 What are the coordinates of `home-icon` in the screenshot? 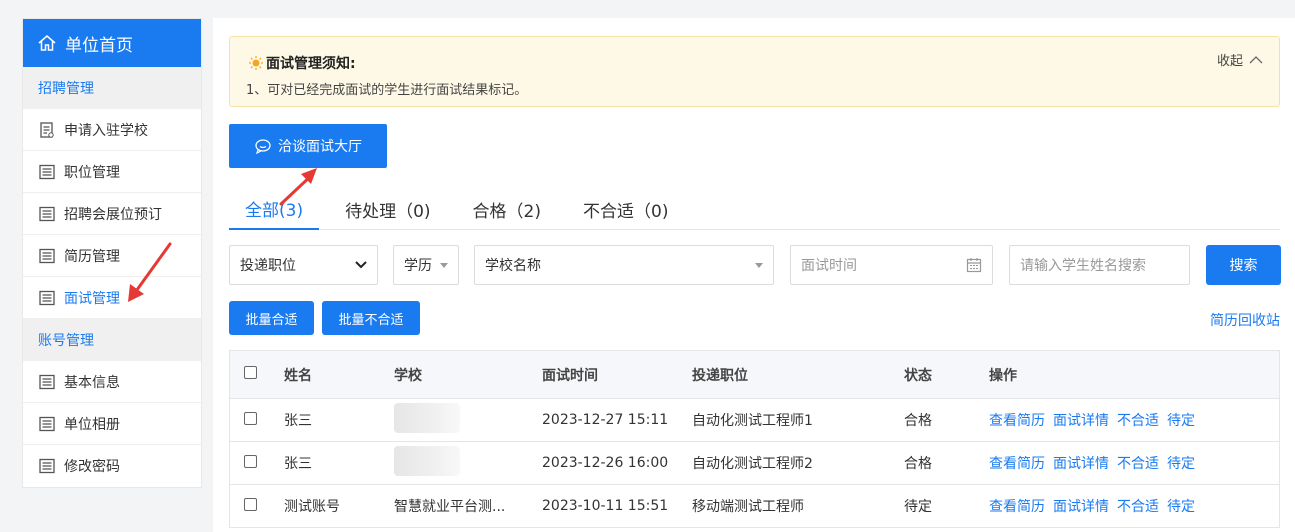 It's located at (47, 43).